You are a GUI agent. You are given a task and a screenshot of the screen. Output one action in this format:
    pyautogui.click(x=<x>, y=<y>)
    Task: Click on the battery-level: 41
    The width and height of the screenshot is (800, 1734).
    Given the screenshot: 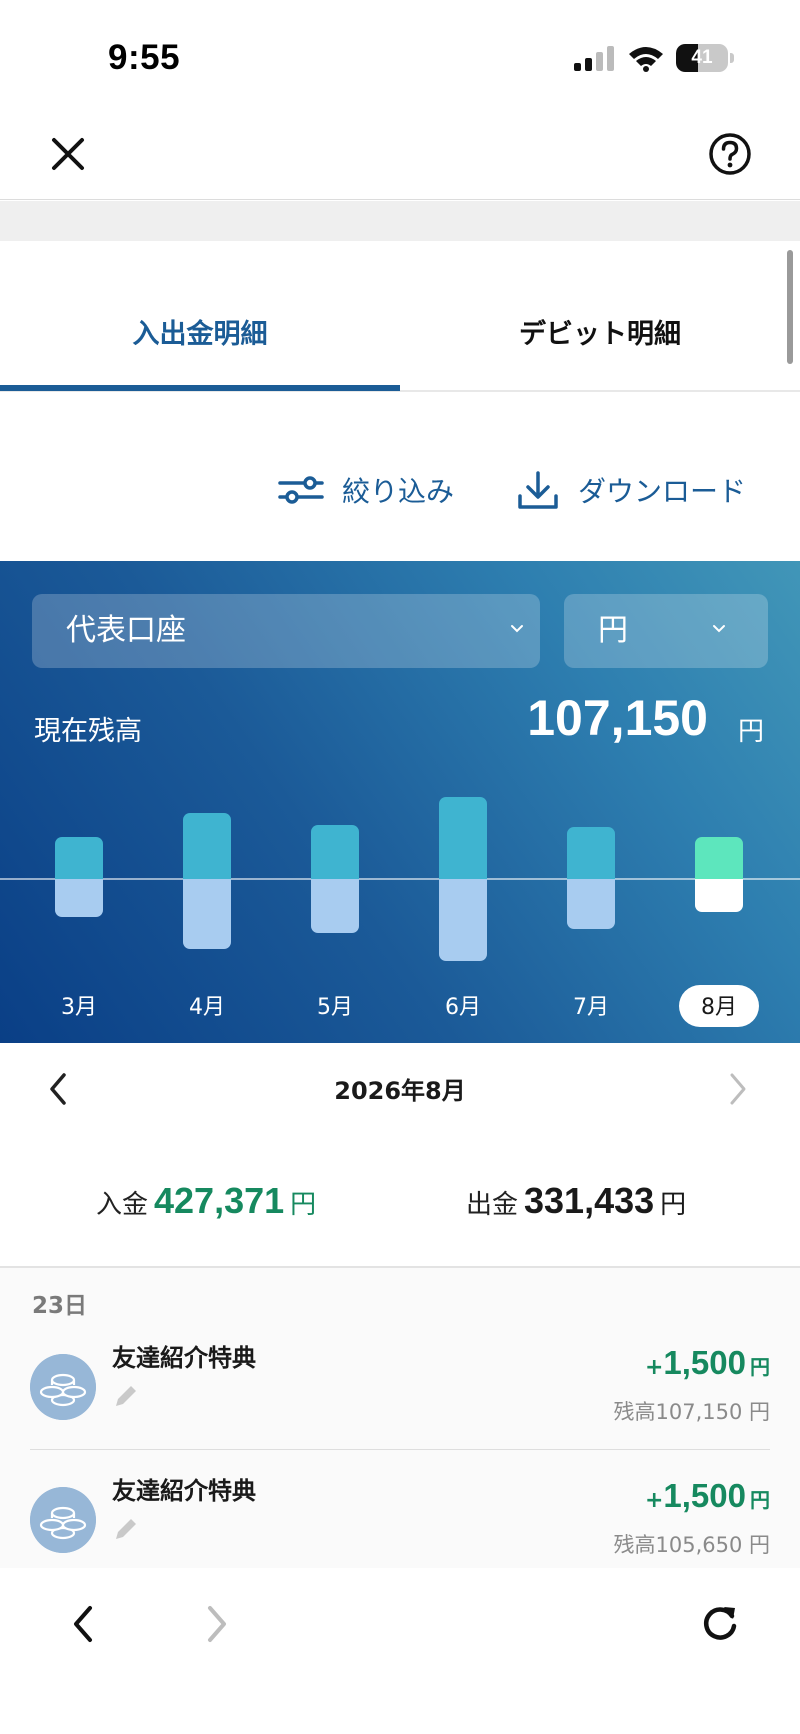 What is the action you would take?
    pyautogui.click(x=702, y=57)
    